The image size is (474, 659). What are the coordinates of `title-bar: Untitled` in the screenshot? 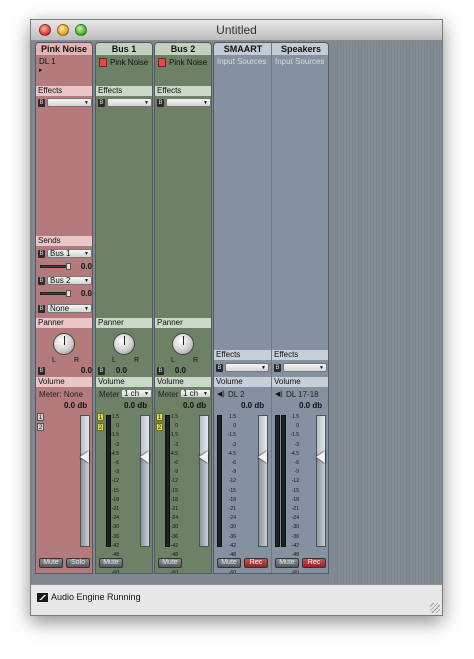 It's located at (236, 30).